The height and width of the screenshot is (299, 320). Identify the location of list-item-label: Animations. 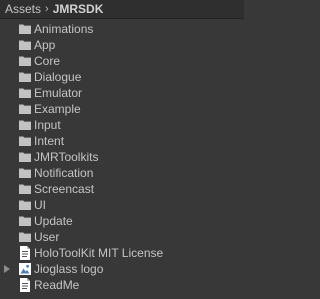
(64, 29).